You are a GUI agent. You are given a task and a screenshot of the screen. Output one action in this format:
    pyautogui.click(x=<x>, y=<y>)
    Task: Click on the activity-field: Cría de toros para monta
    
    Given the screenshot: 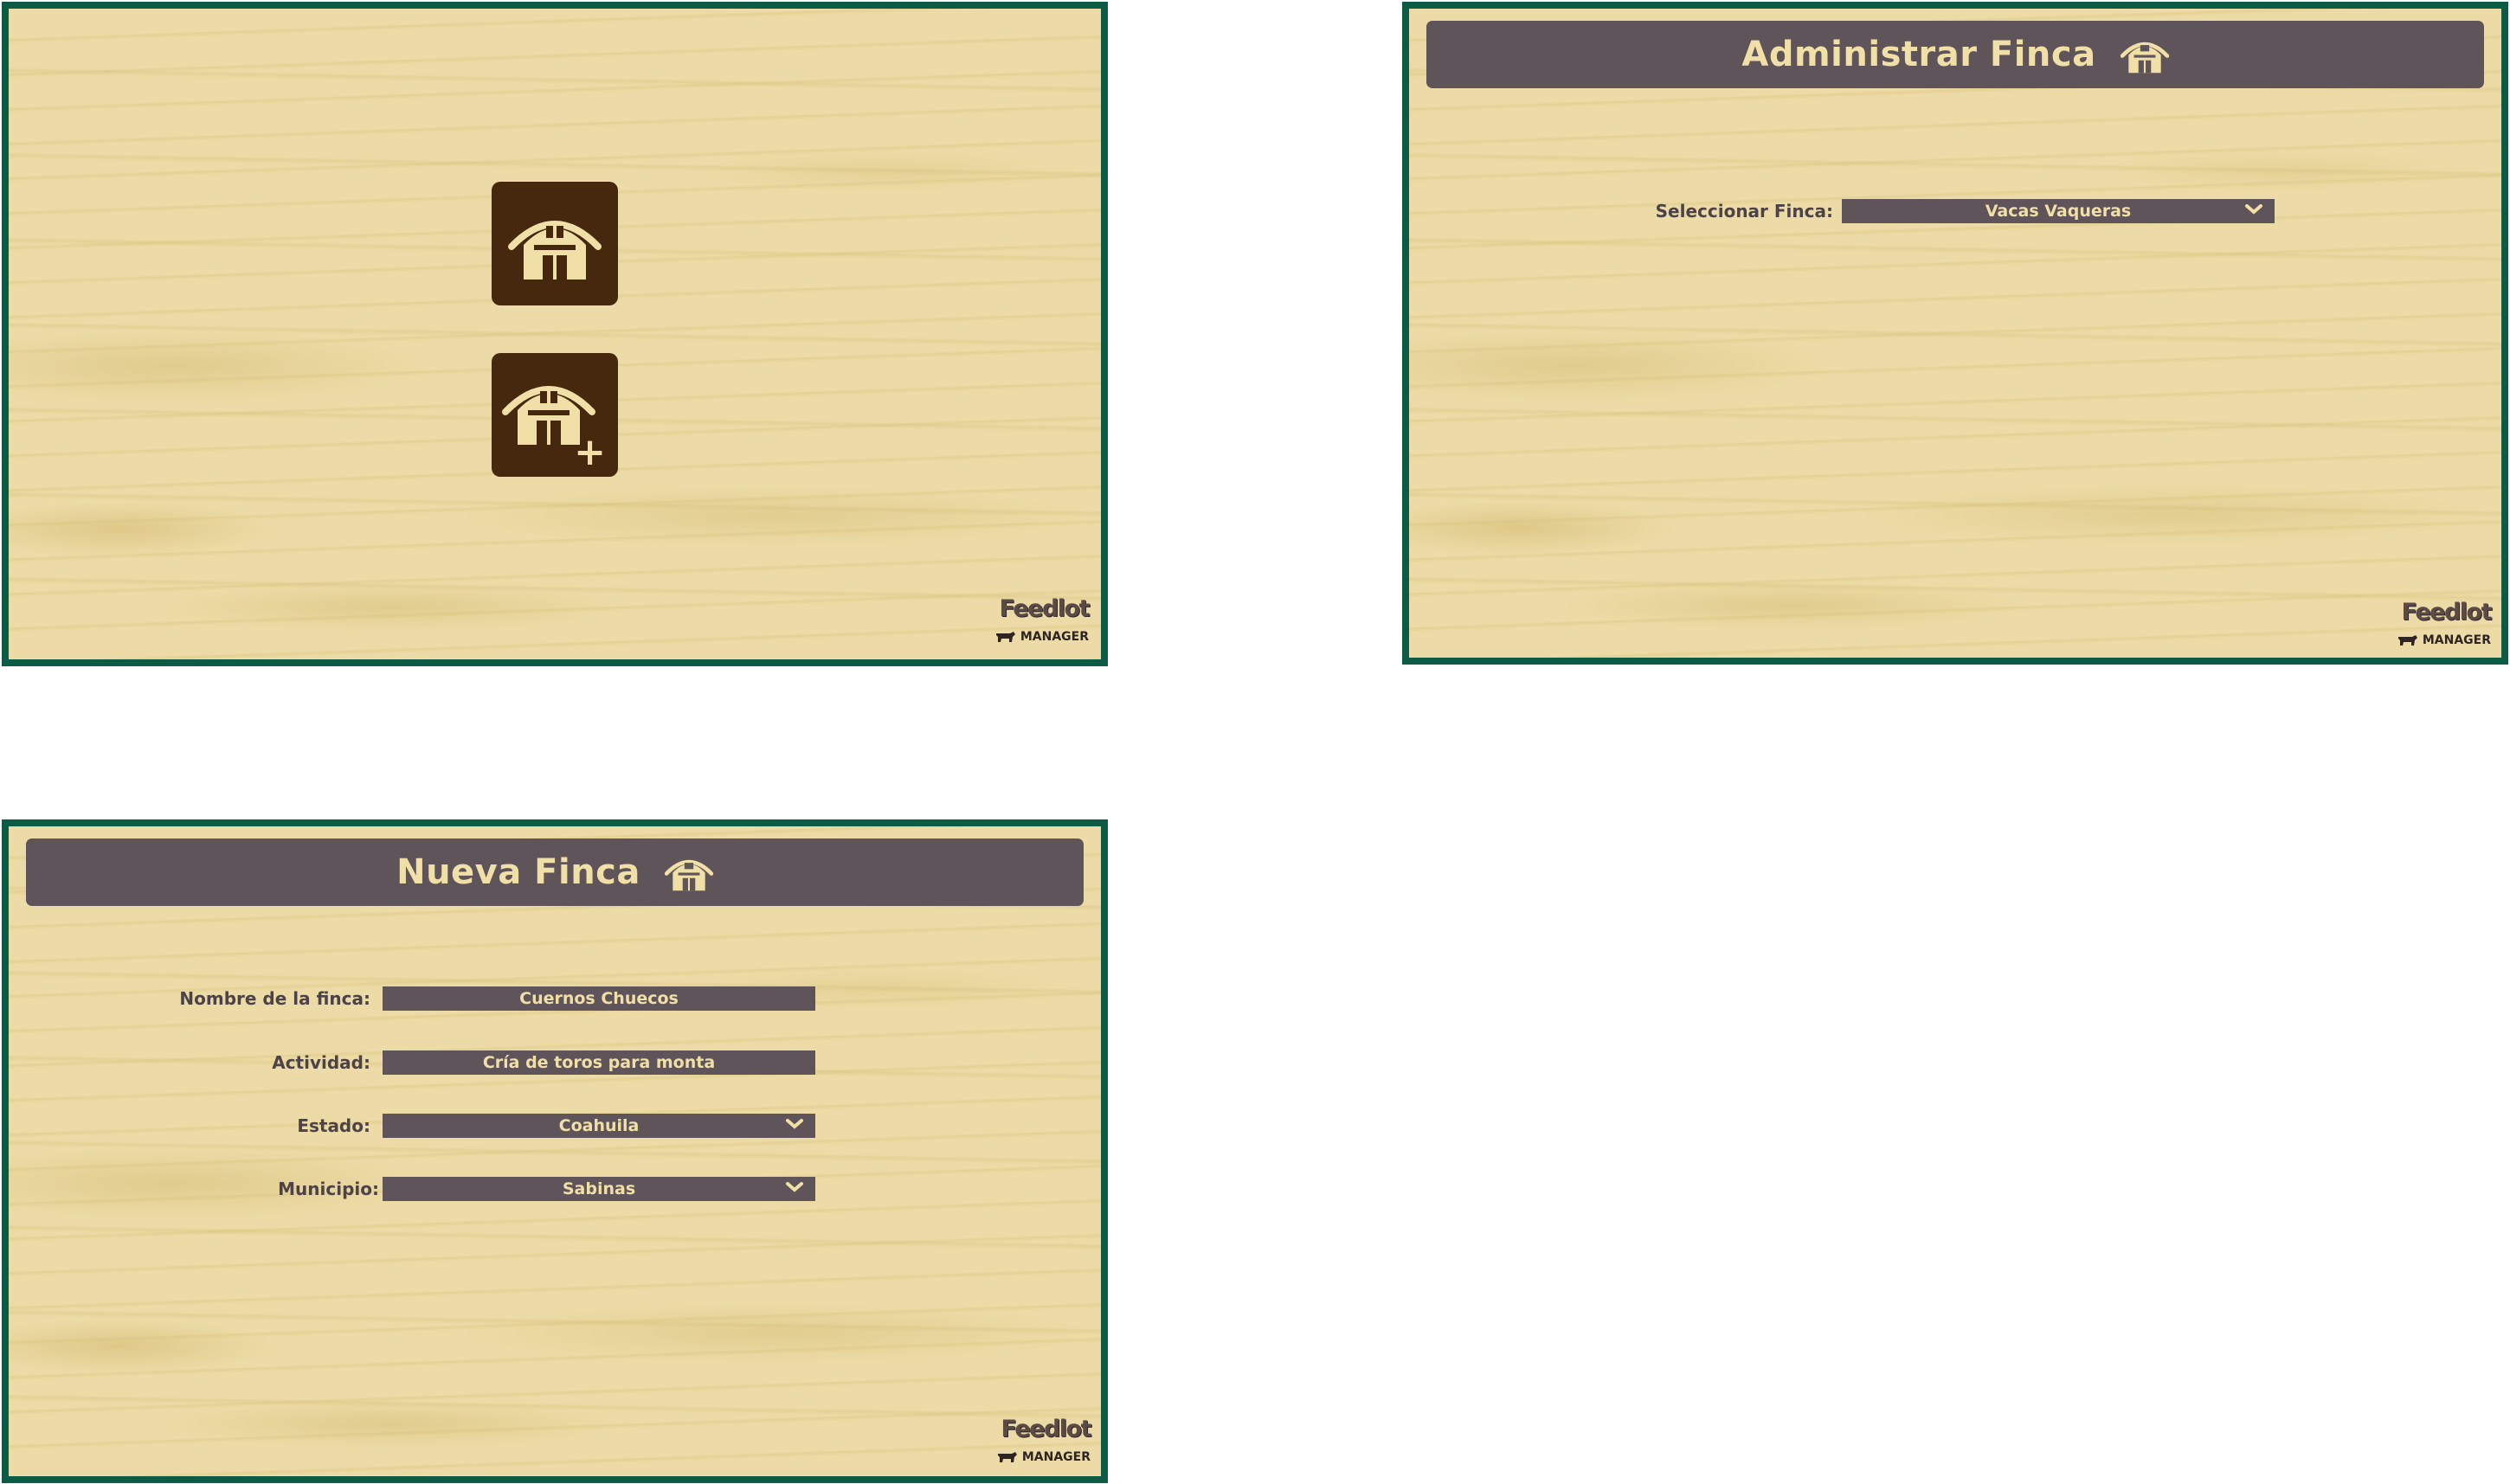 What is the action you would take?
    pyautogui.click(x=599, y=1063)
    